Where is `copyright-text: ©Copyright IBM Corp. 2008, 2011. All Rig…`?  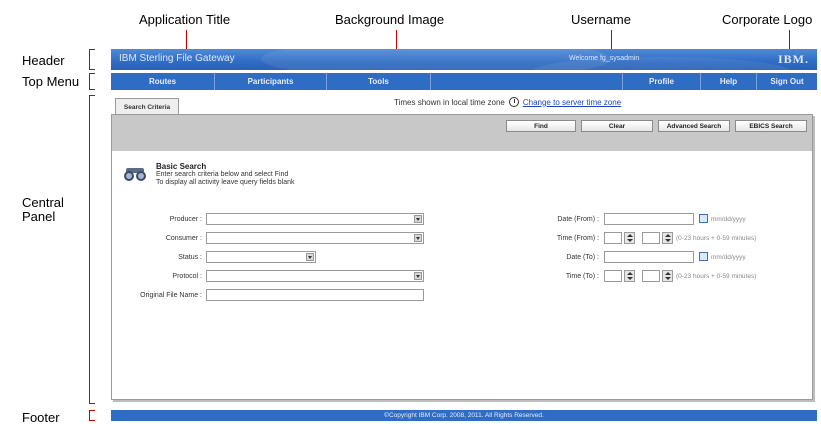 copyright-text: ©Copyright IBM Corp. 2008, 2011. All Rig… is located at coordinates (464, 415).